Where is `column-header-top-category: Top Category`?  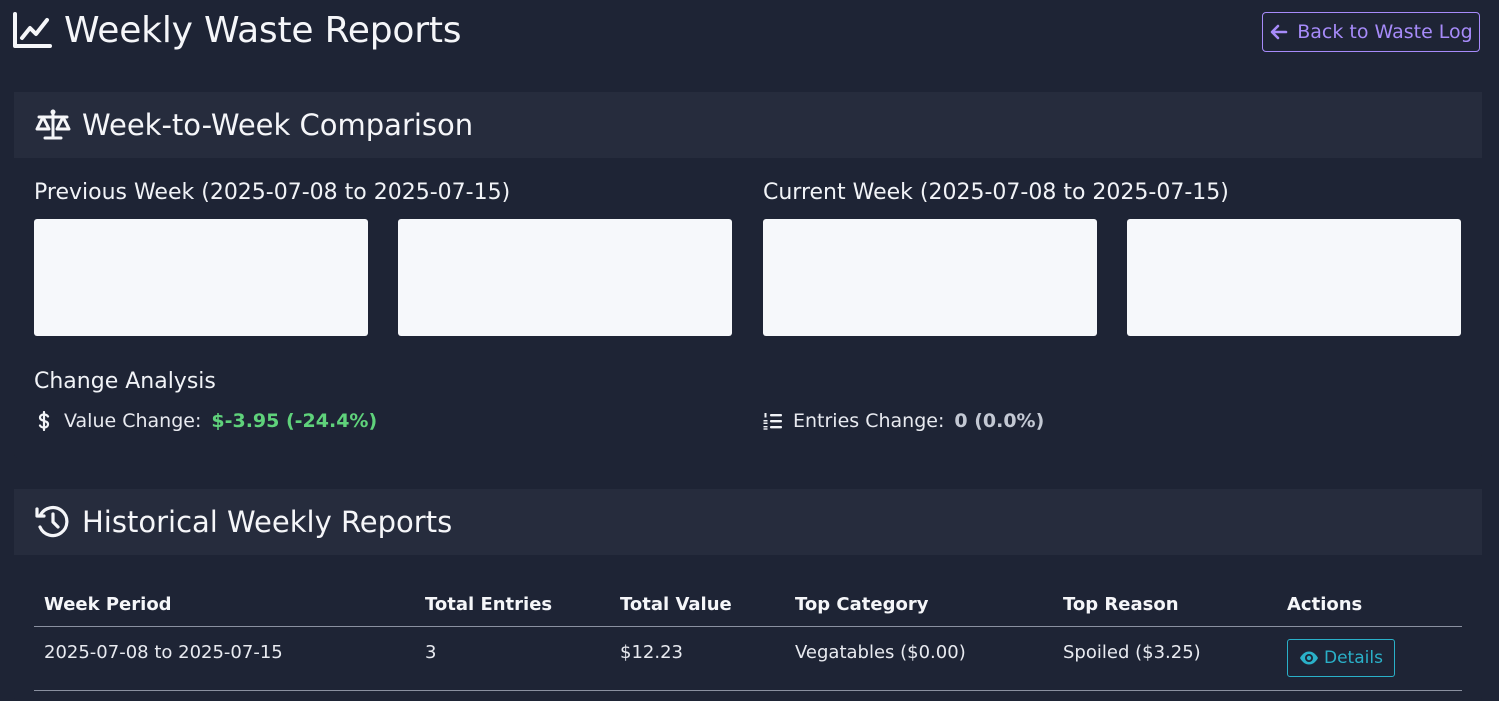
column-header-top-category: Top Category is located at coordinates (919, 605).